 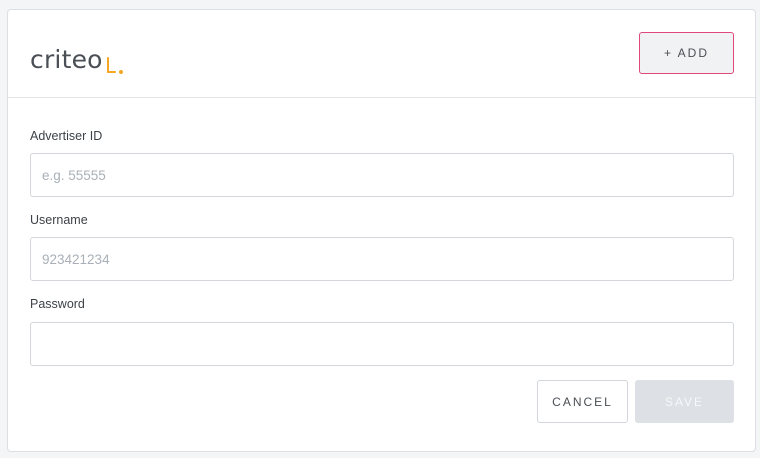 What do you see at coordinates (382, 175) in the screenshot?
I see `advertiser-id-input` at bounding box center [382, 175].